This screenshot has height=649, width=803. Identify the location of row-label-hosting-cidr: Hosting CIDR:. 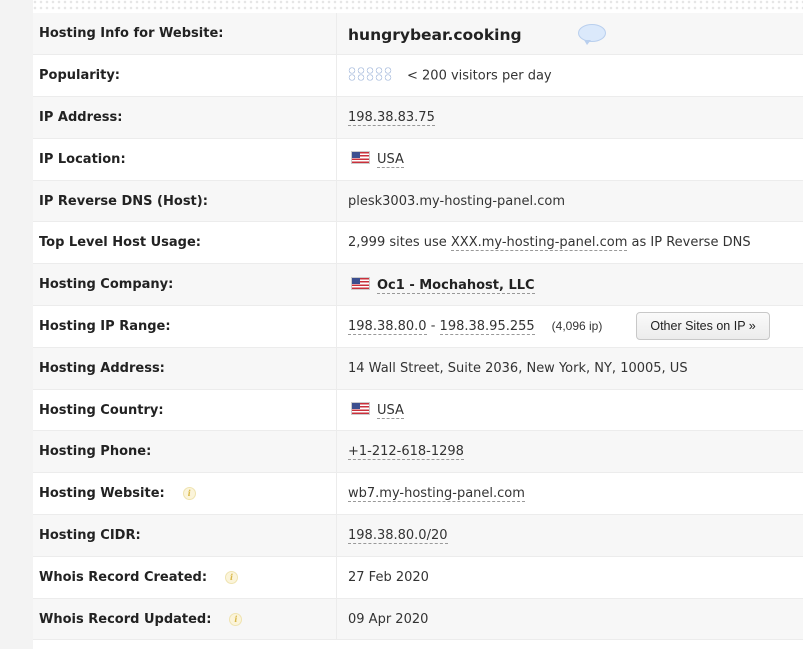
(185, 535).